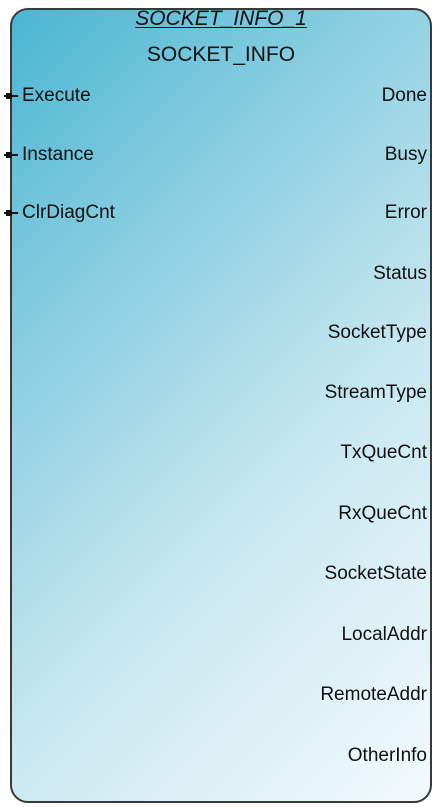  What do you see at coordinates (406, 213) in the screenshot?
I see `output-pin-error: Error` at bounding box center [406, 213].